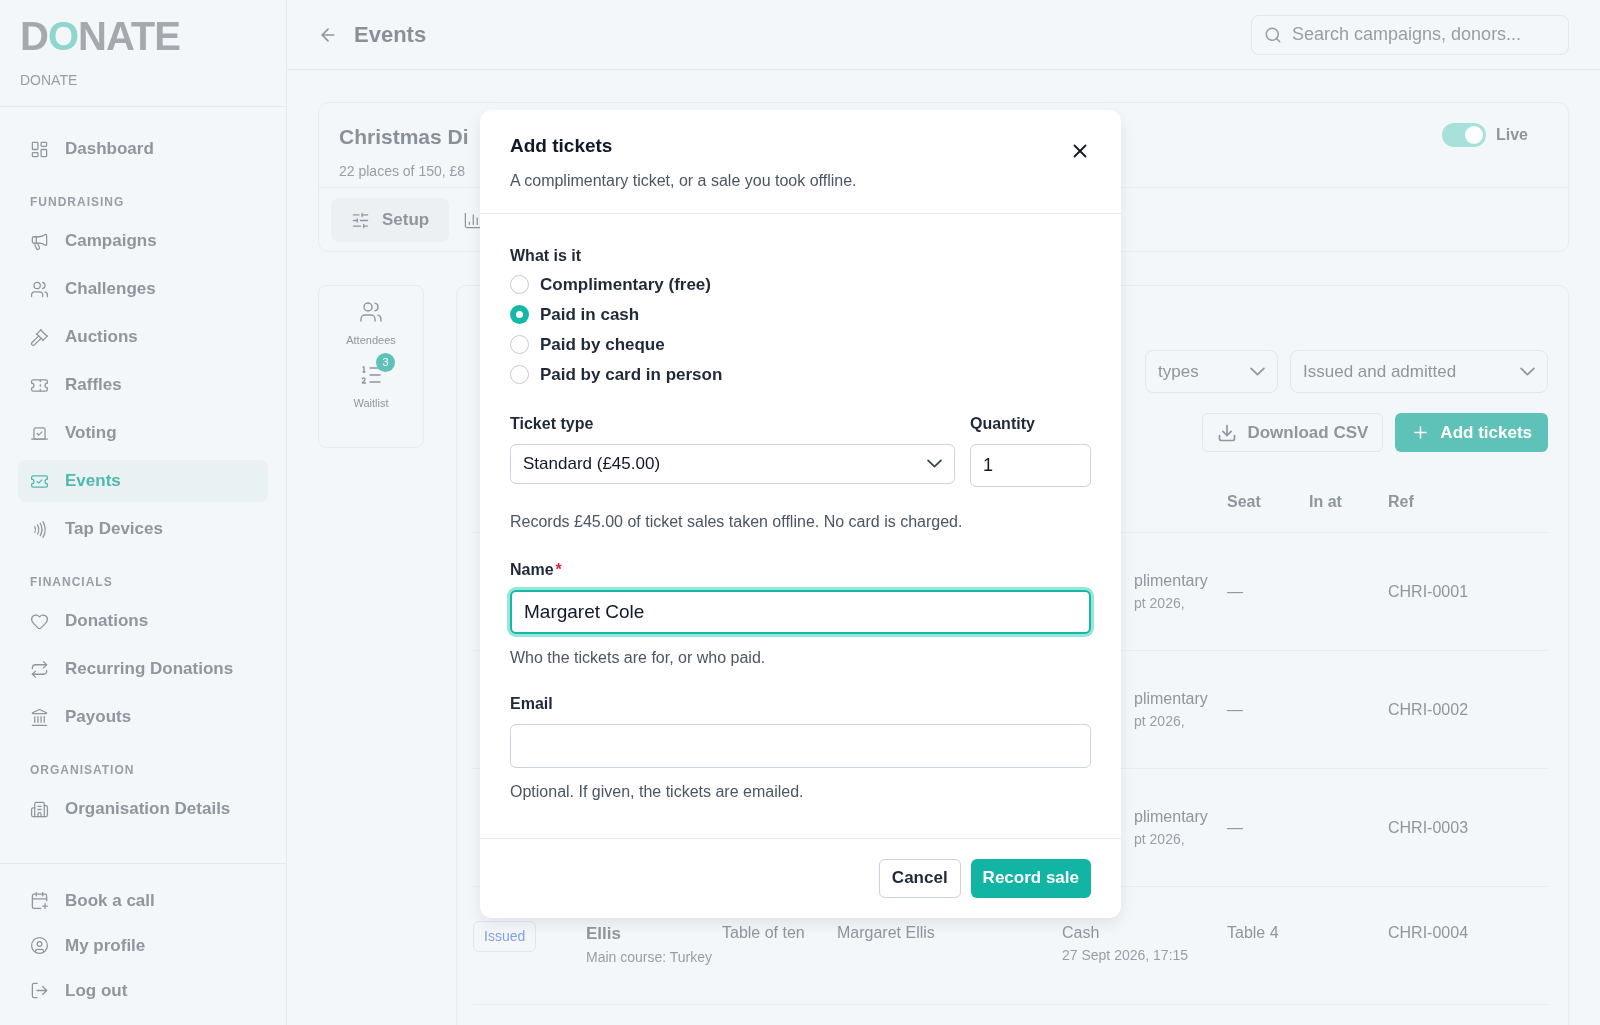 Image resolution: width=1600 pixels, height=1025 pixels. Describe the element at coordinates (1428, 827) in the screenshot. I see `ref-cell: CHRI-0003` at that location.